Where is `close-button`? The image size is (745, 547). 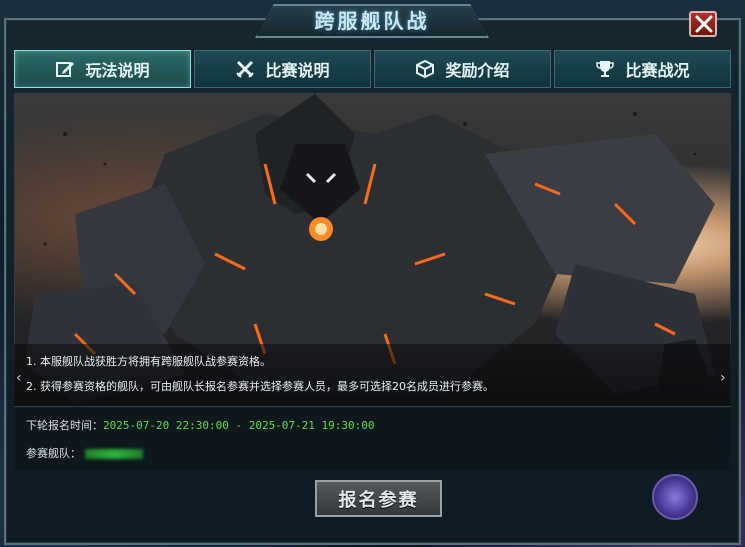
close-button is located at coordinates (703, 24).